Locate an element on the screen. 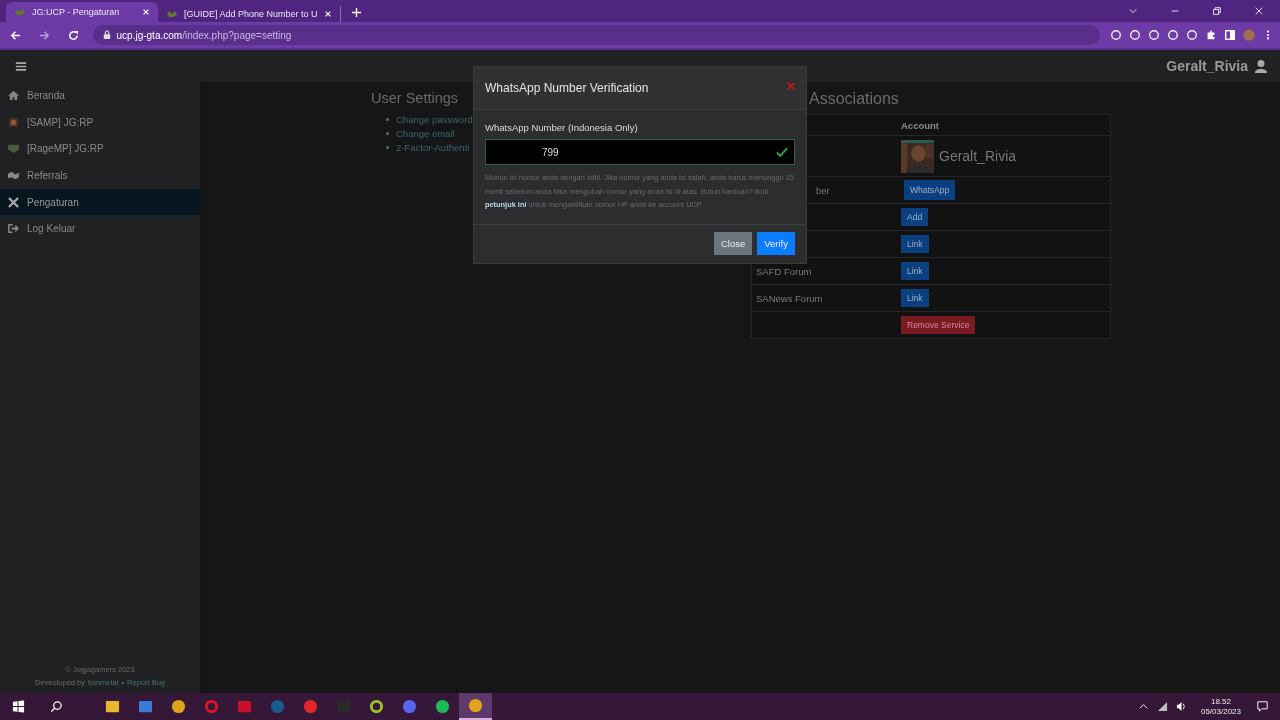 This screenshot has height=720, width=1280. sidebar-item: [RageMP] JG:RP is located at coordinates (100, 149).